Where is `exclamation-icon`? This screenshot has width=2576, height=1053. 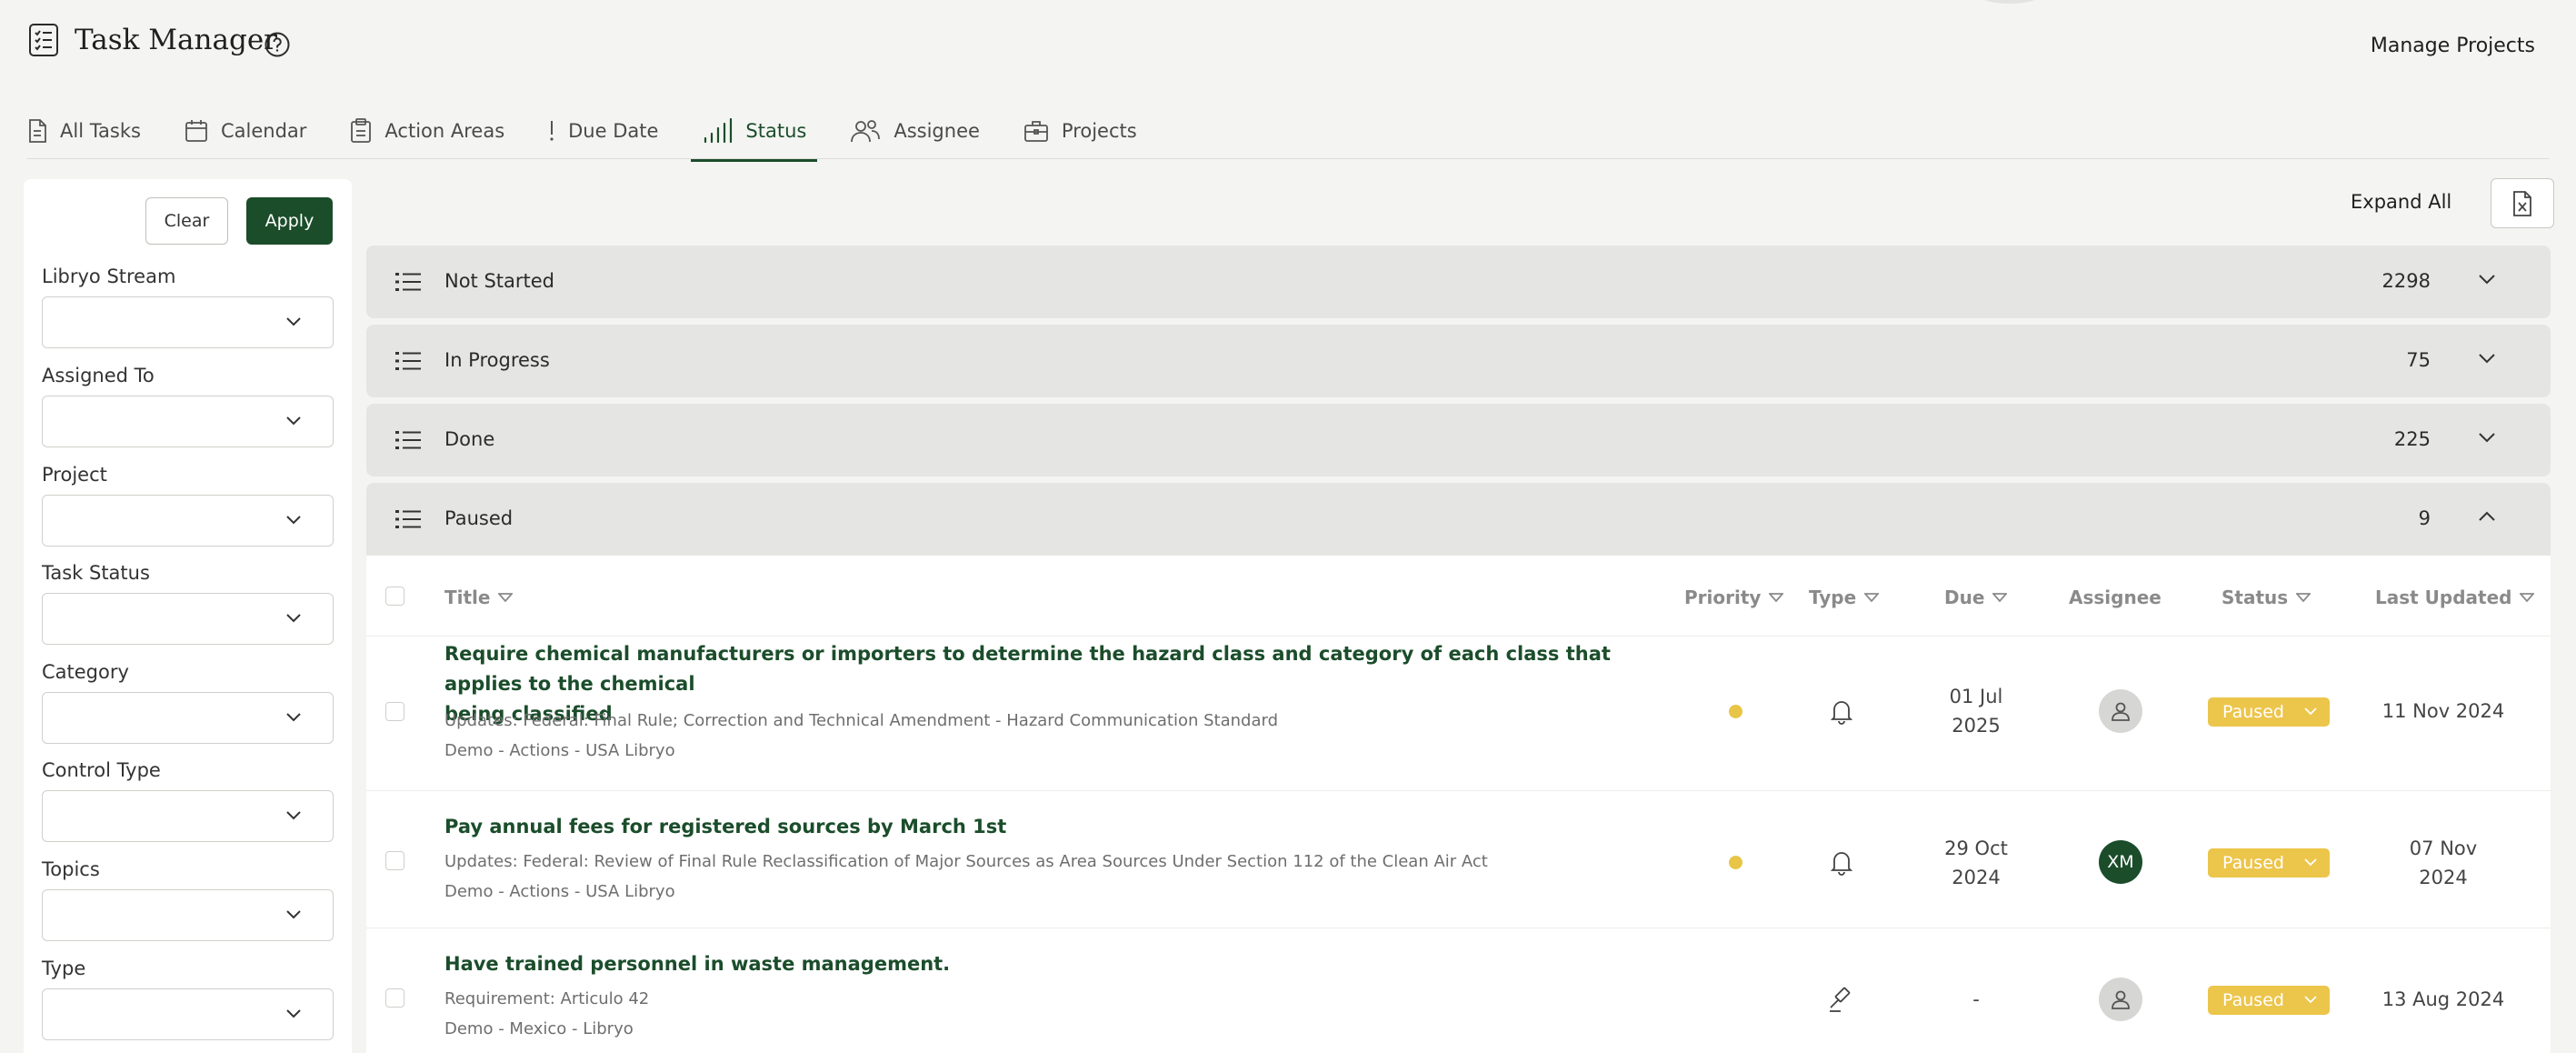 exclamation-icon is located at coordinates (552, 131).